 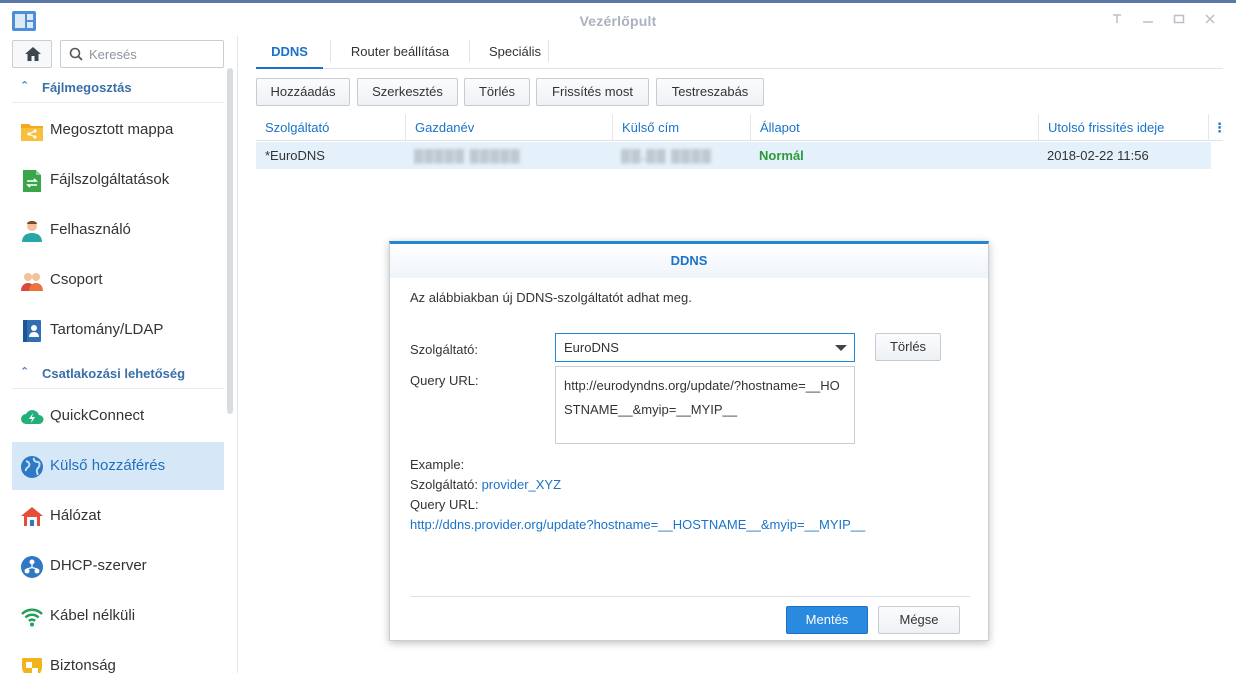 I want to click on example-label: Example:, so click(x=437, y=464).